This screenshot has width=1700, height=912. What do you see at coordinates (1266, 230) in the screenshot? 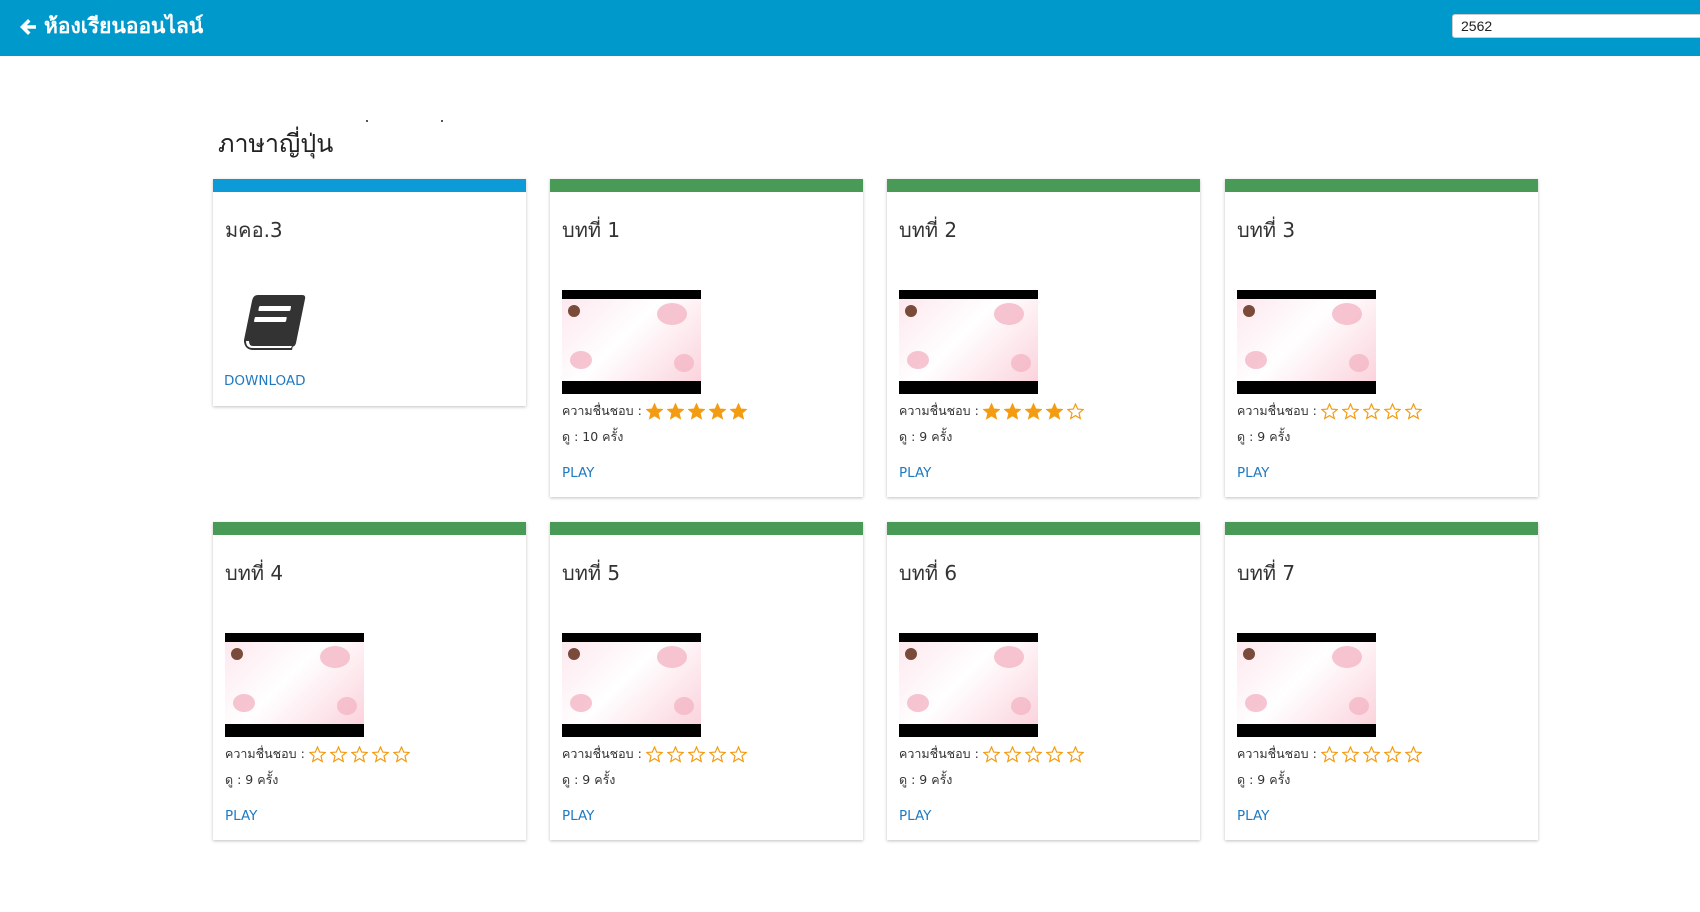
I see `lesson-title: บทที่ 3` at bounding box center [1266, 230].